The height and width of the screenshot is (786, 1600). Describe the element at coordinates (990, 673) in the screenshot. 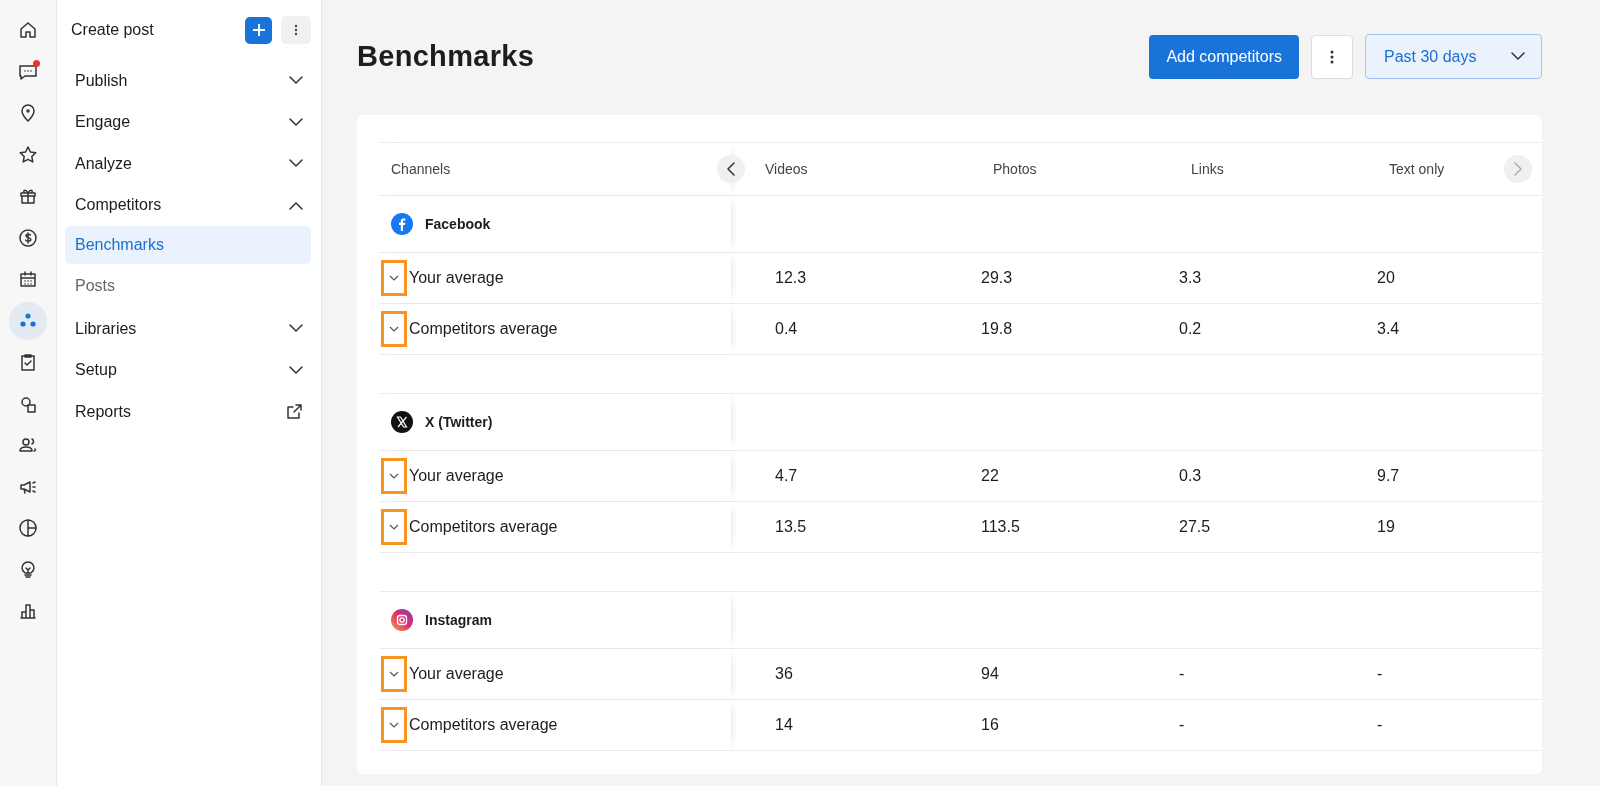

I see `table-cell: 94` at that location.